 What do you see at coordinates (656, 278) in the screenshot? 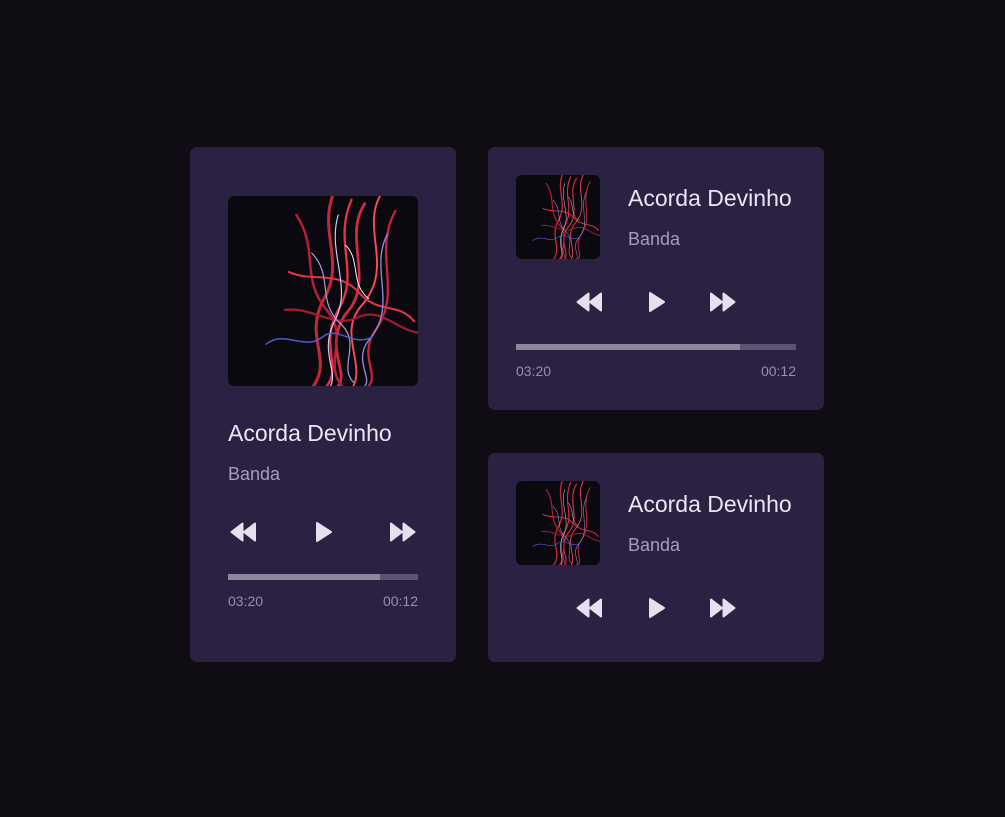
I see `player-card-horizontal: Acorda Devinho Banda 03:20 00:12` at bounding box center [656, 278].